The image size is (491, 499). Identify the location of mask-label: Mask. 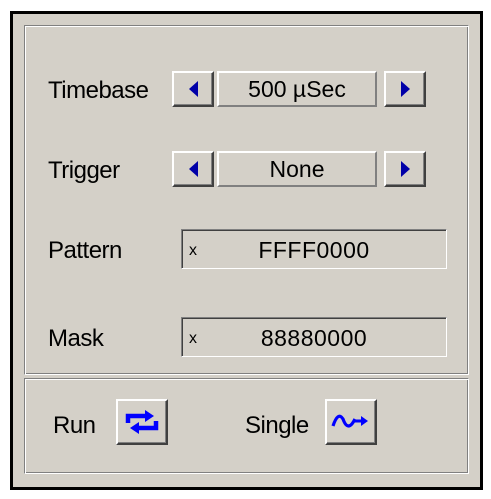
(76, 338).